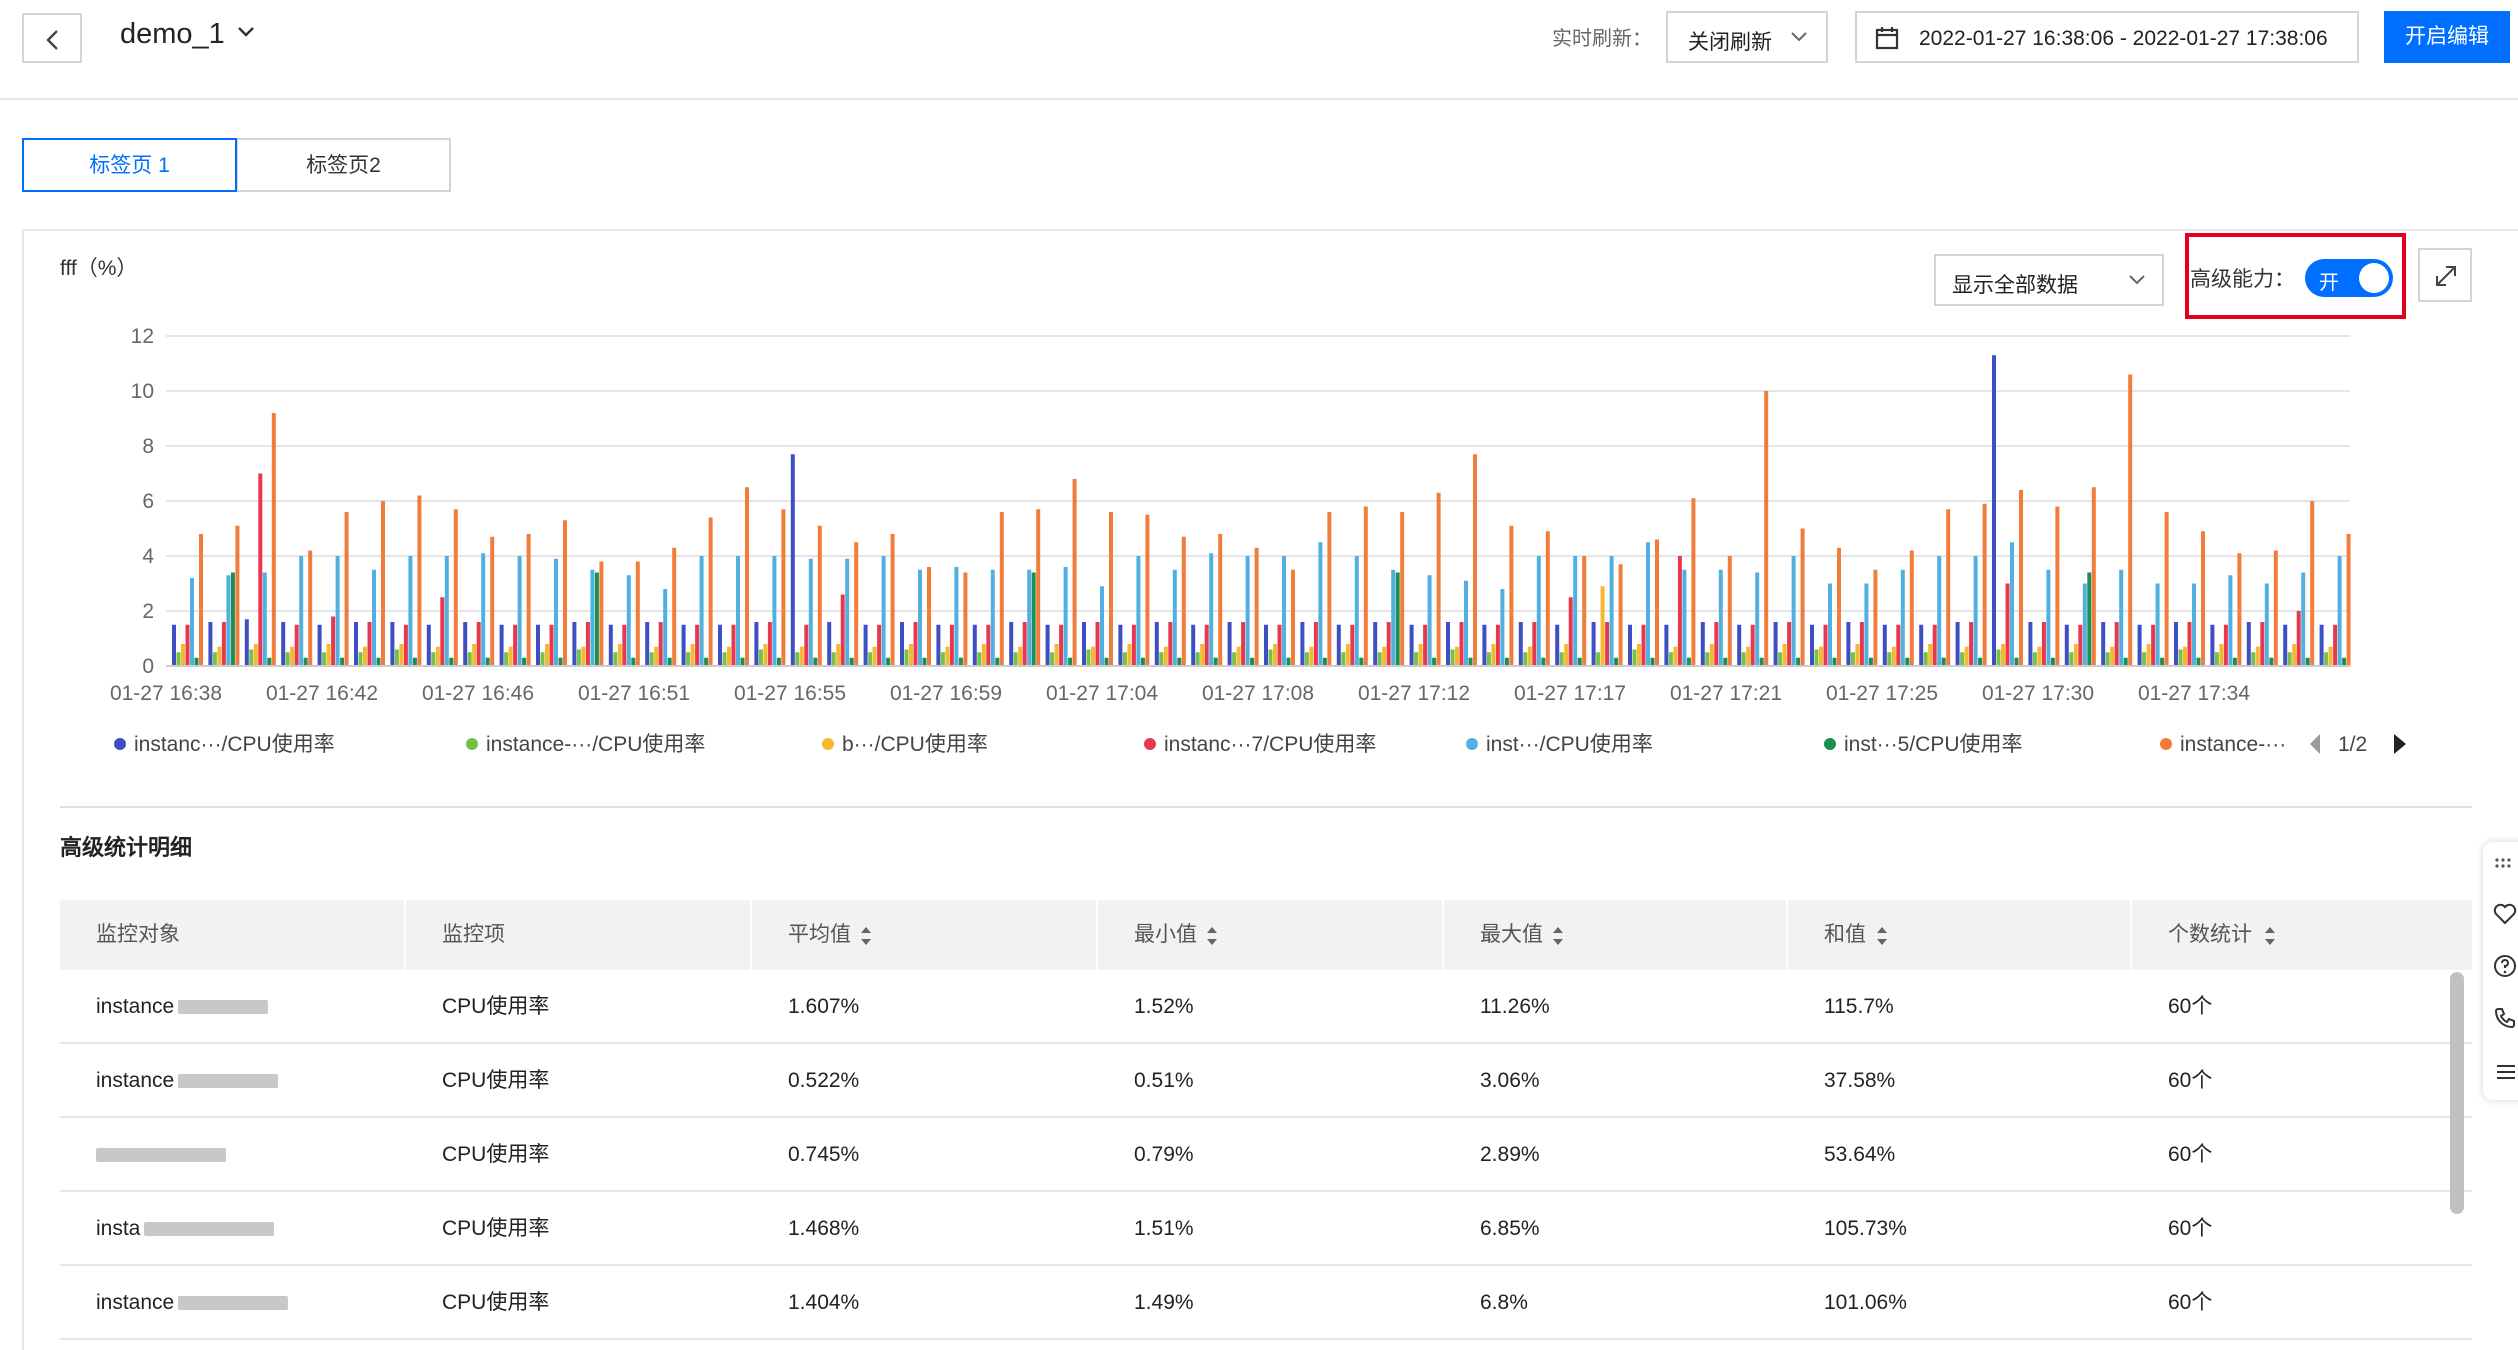  I want to click on legend-label: inst···/CPU使用率, so click(1569, 744).